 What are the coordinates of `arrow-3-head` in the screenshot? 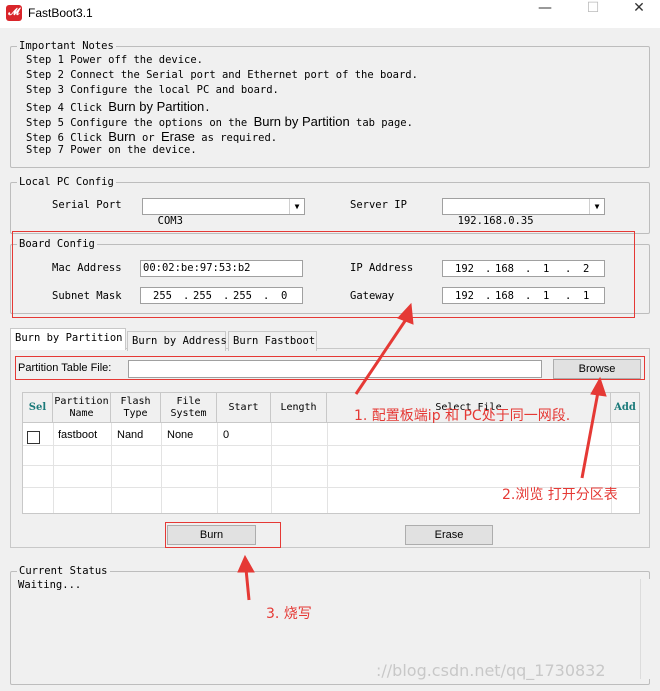 It's located at (246, 563).